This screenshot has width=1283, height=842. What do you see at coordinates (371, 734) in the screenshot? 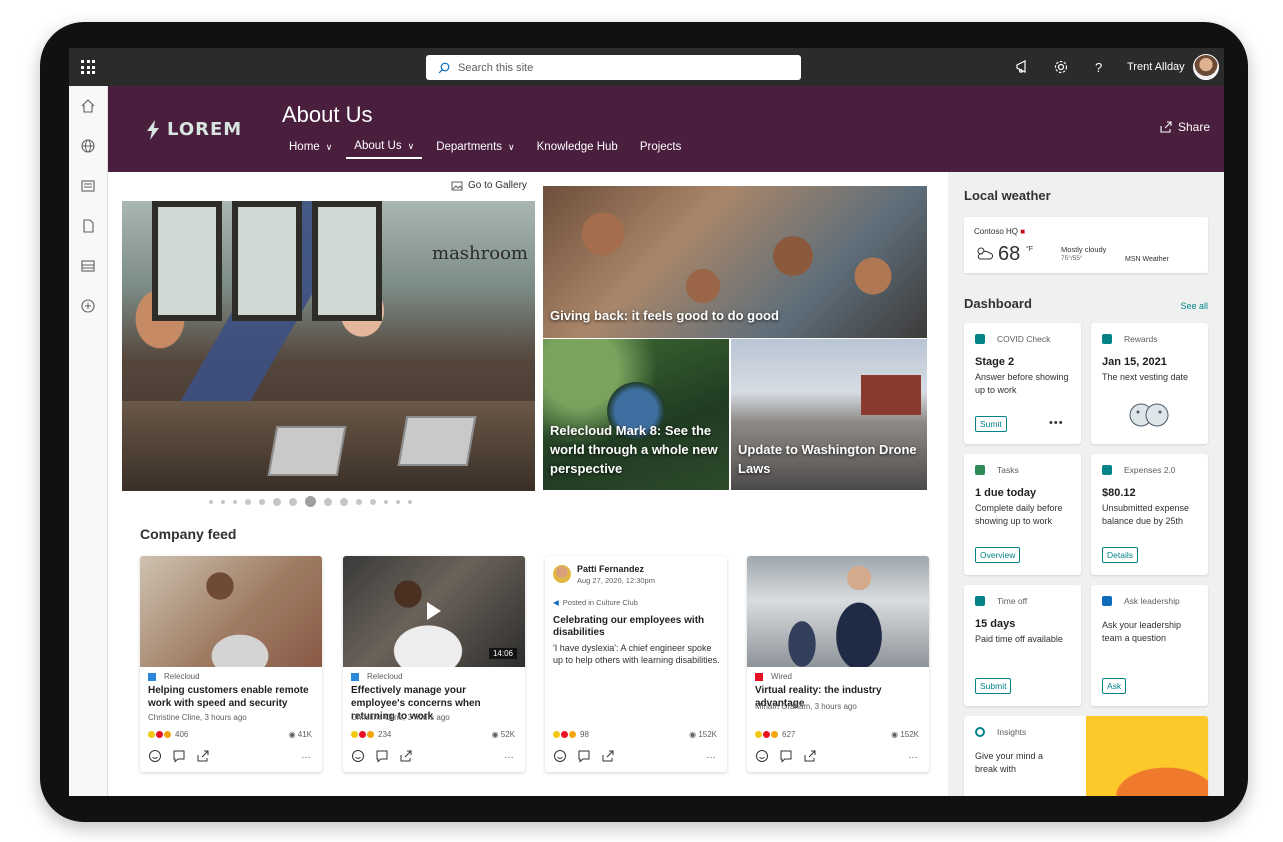
I see `reaction-summary: 234` at bounding box center [371, 734].